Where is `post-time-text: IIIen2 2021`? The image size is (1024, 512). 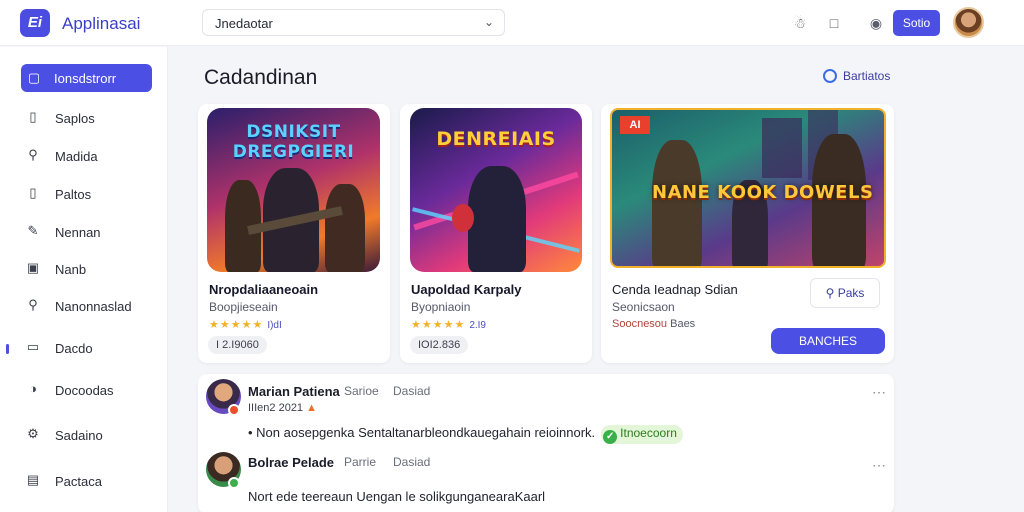
post-time-text: IIIen2 2021 is located at coordinates (276, 408).